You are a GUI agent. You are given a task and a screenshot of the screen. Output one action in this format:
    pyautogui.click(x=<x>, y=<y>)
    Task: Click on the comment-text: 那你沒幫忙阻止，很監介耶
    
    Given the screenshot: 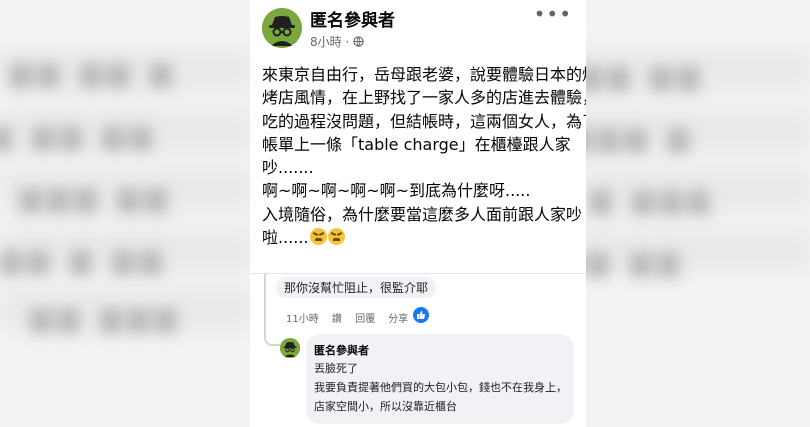 What is the action you would take?
    pyautogui.click(x=356, y=287)
    